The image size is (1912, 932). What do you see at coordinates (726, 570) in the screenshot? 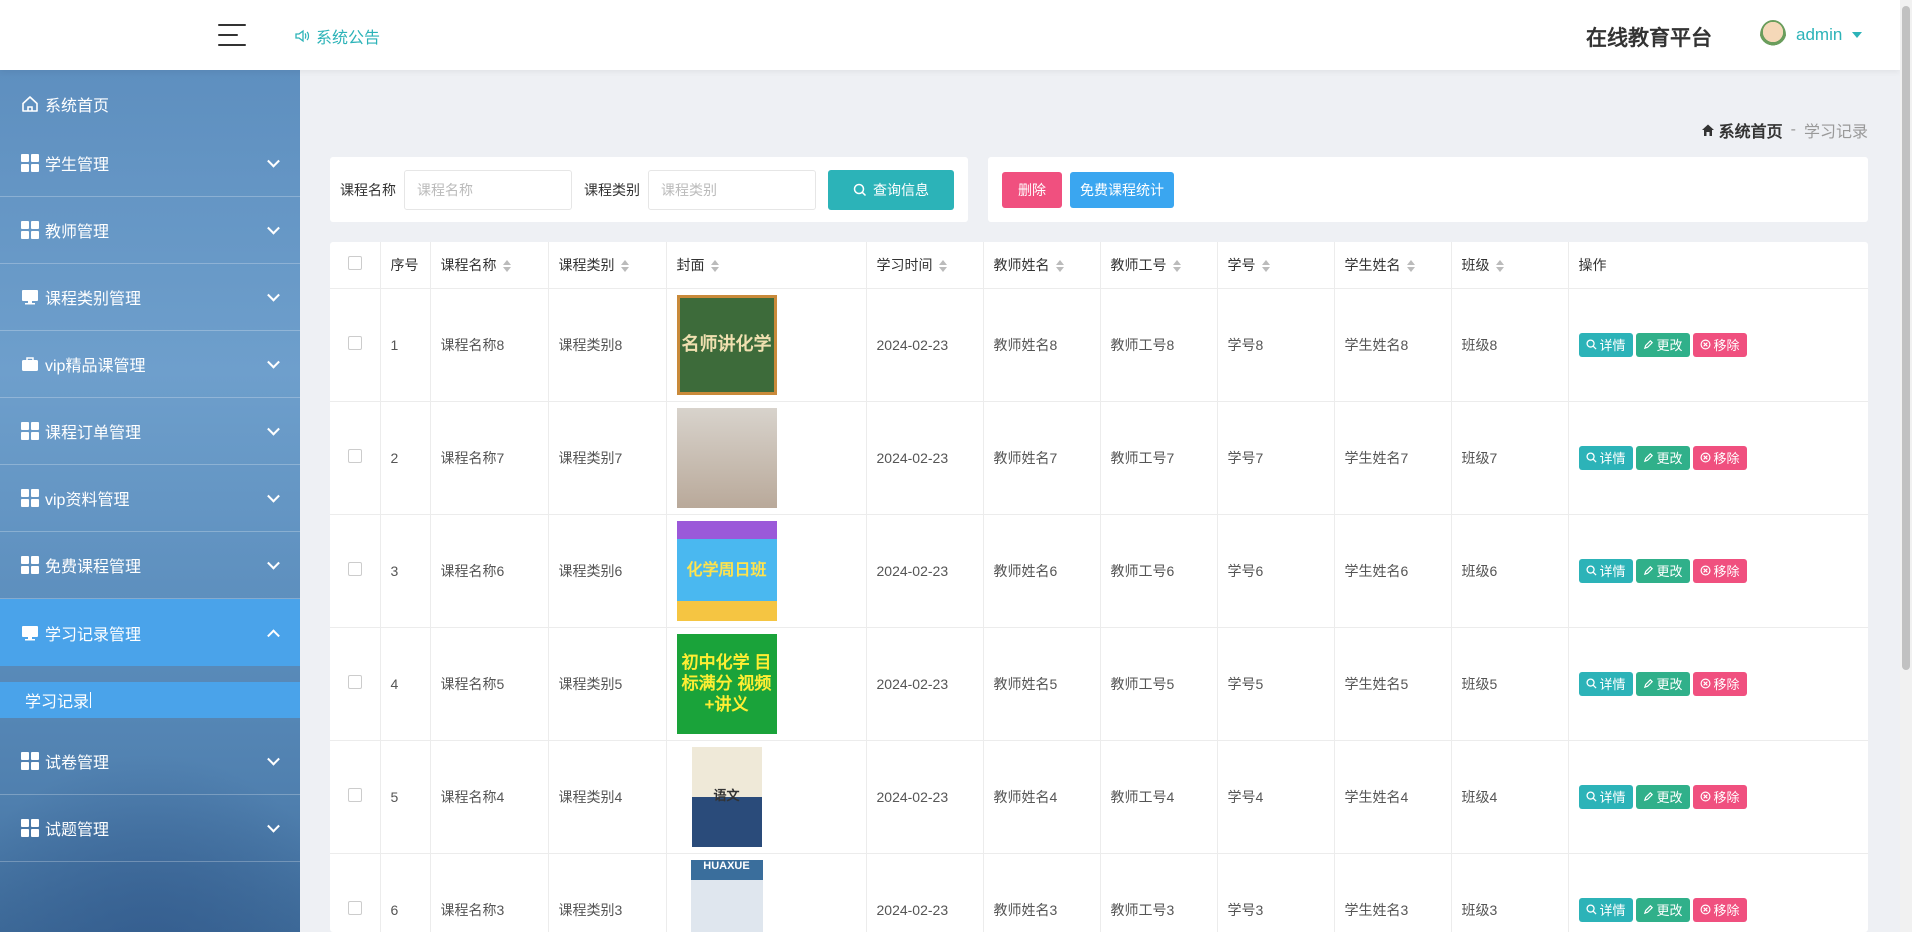
I see `cover-image: 化学周日班` at bounding box center [726, 570].